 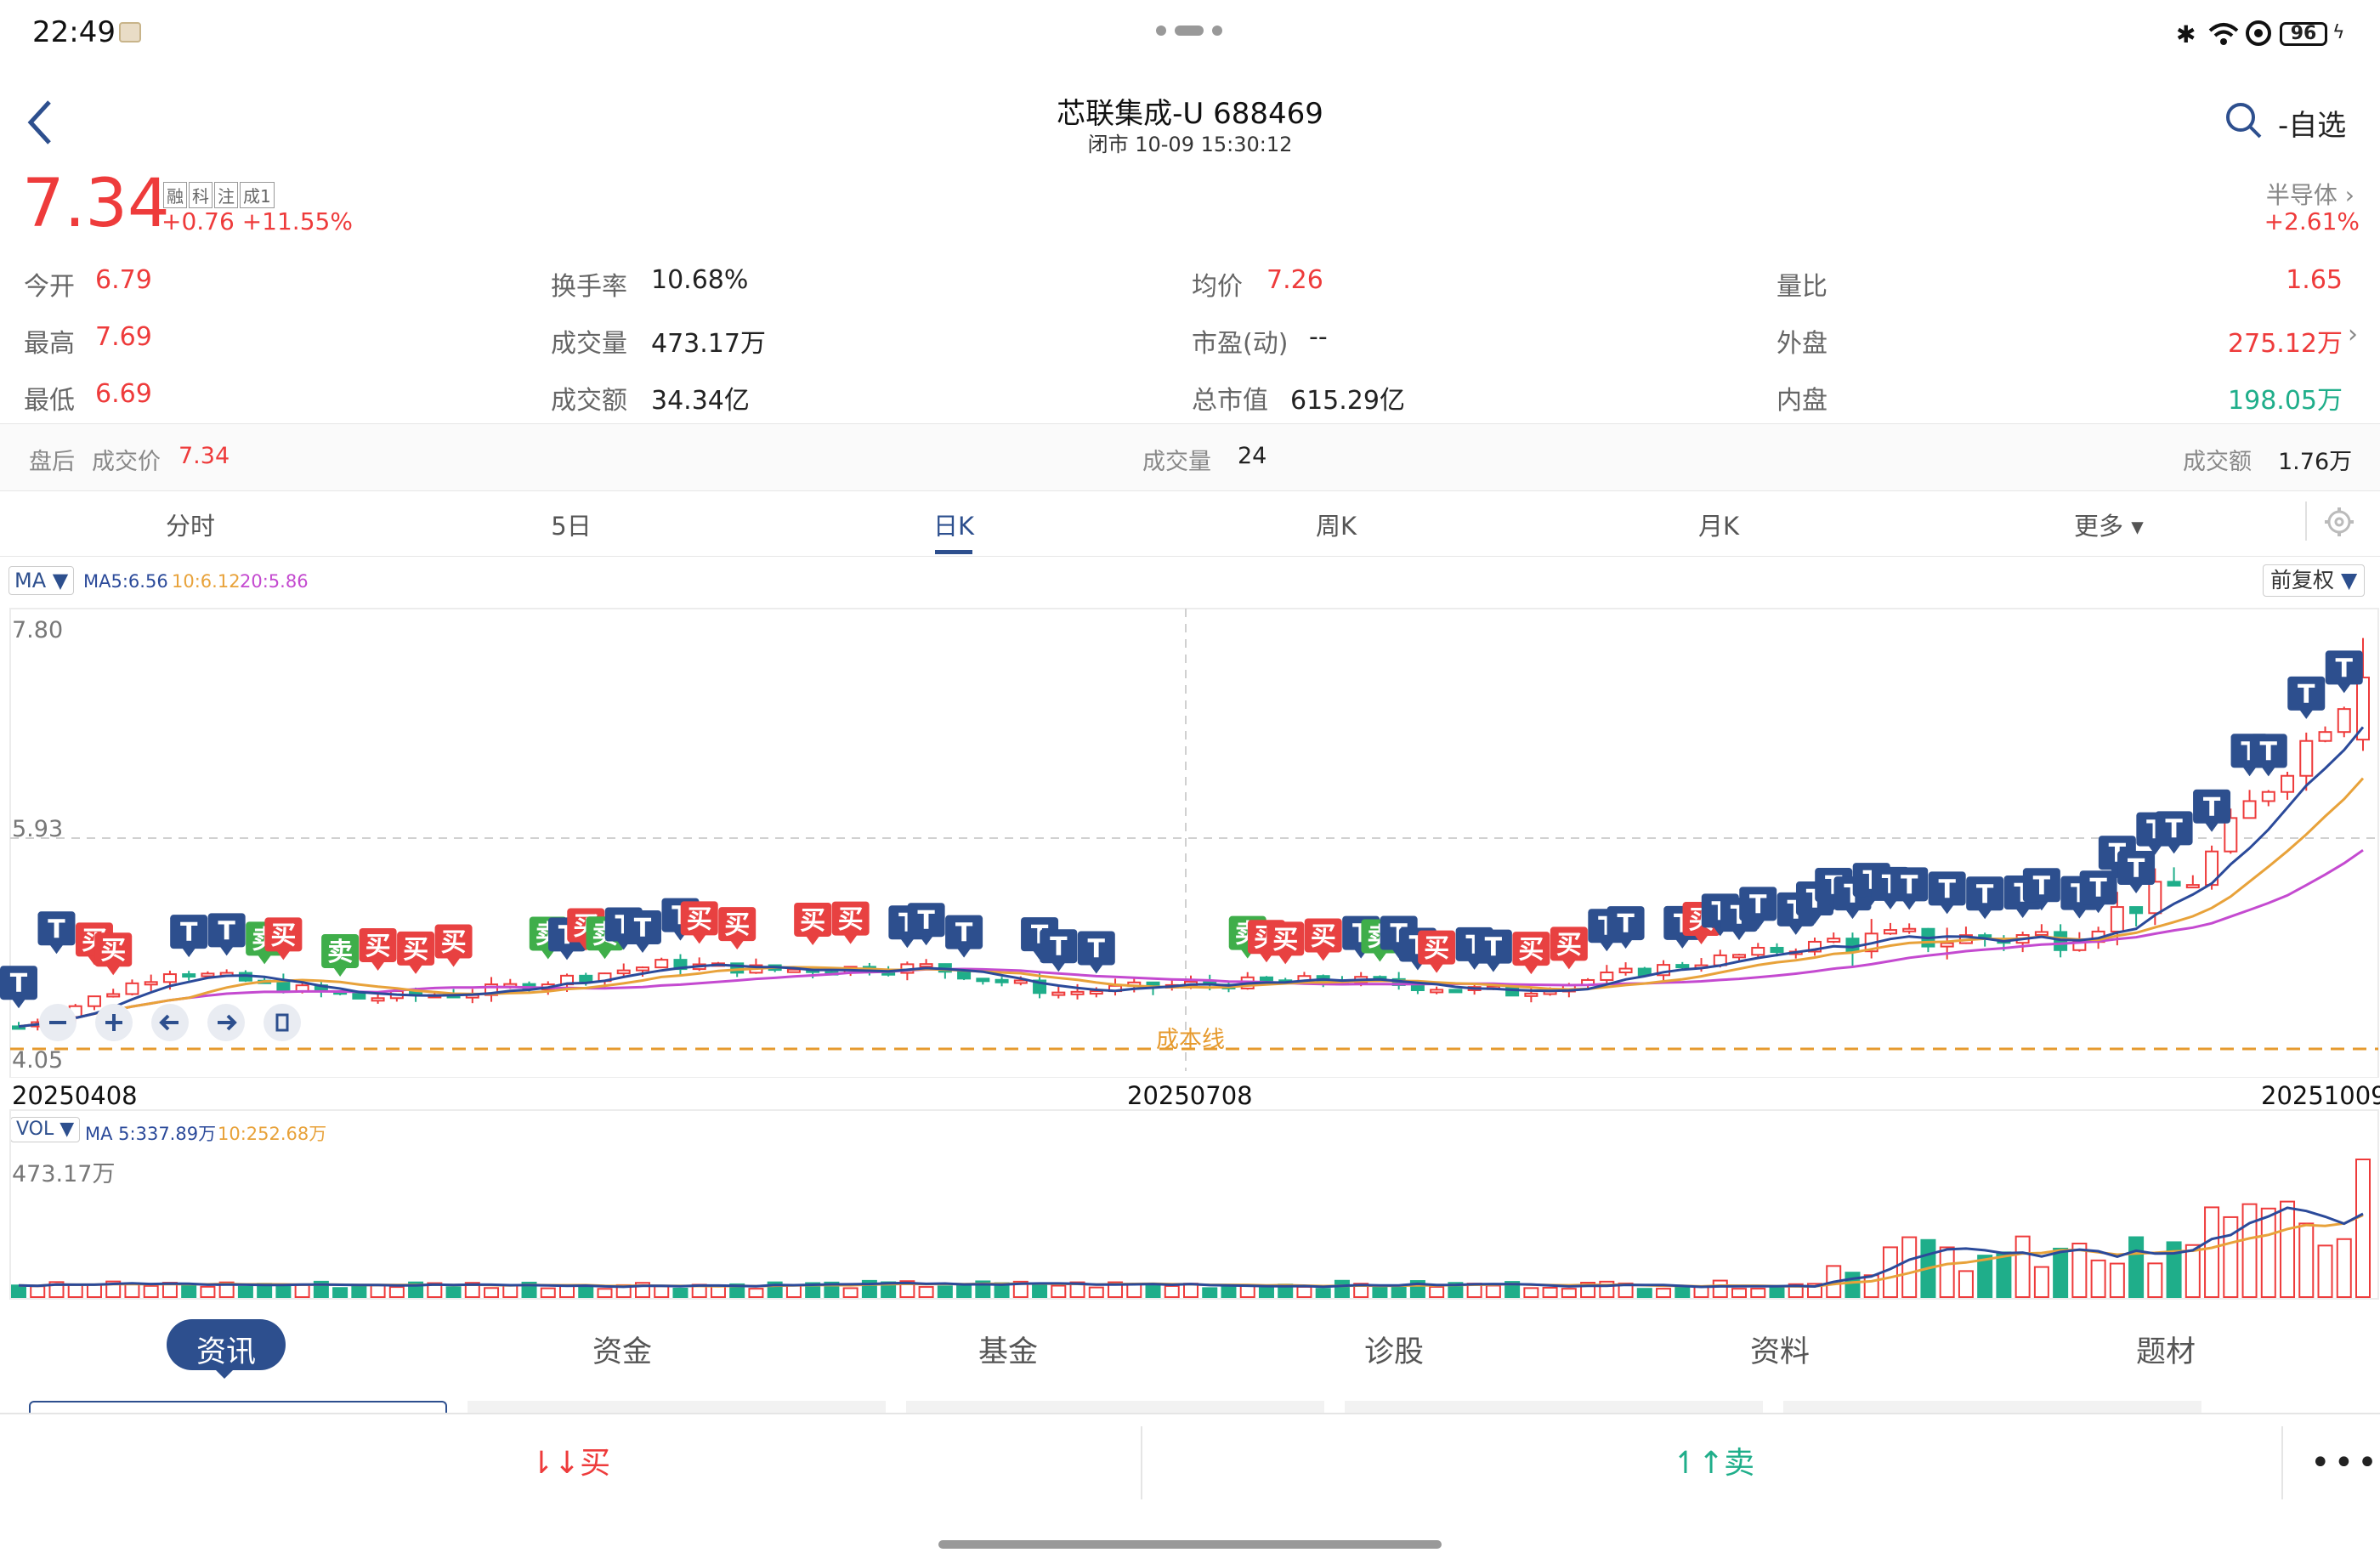 I want to click on tab-theme: 题材, so click(x=2166, y=1349).